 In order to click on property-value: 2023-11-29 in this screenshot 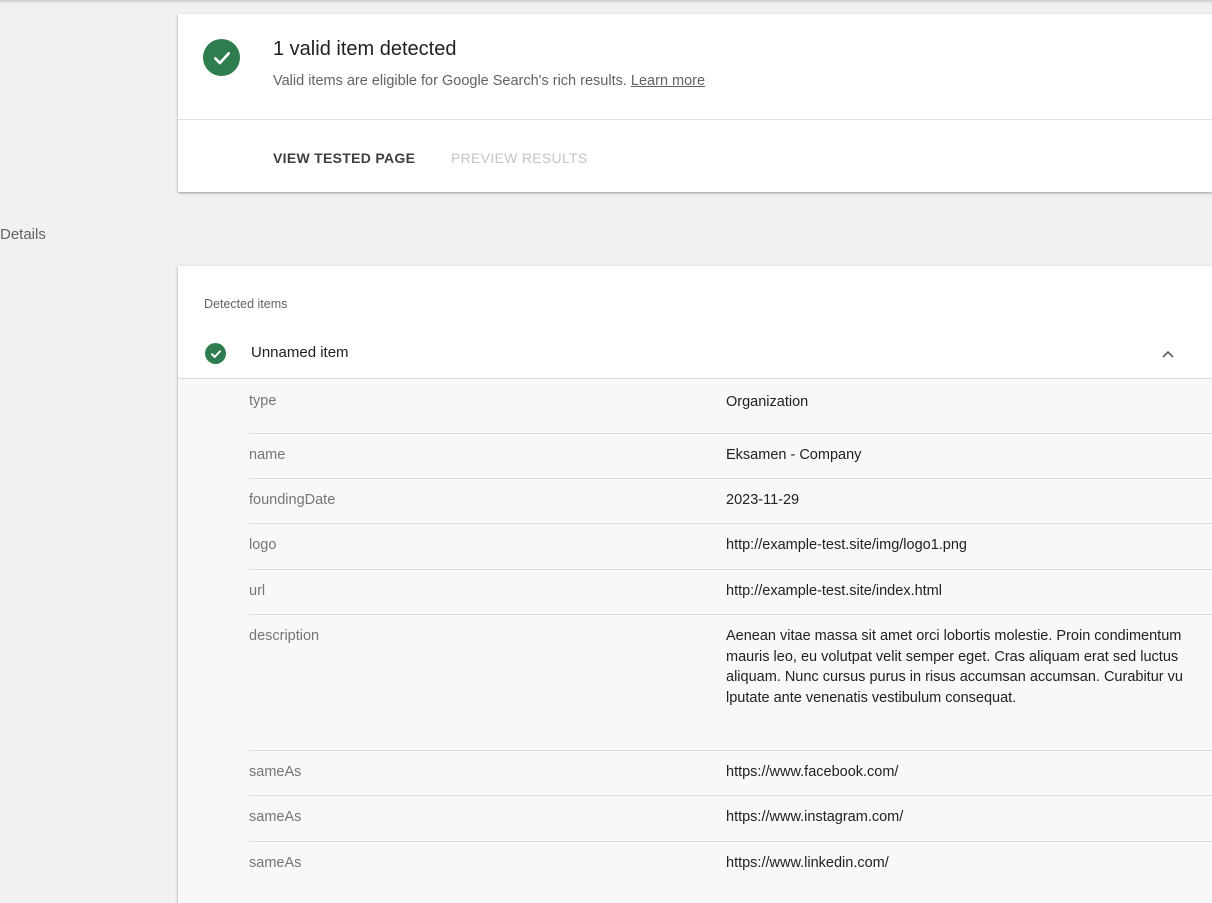, I will do `click(763, 500)`.